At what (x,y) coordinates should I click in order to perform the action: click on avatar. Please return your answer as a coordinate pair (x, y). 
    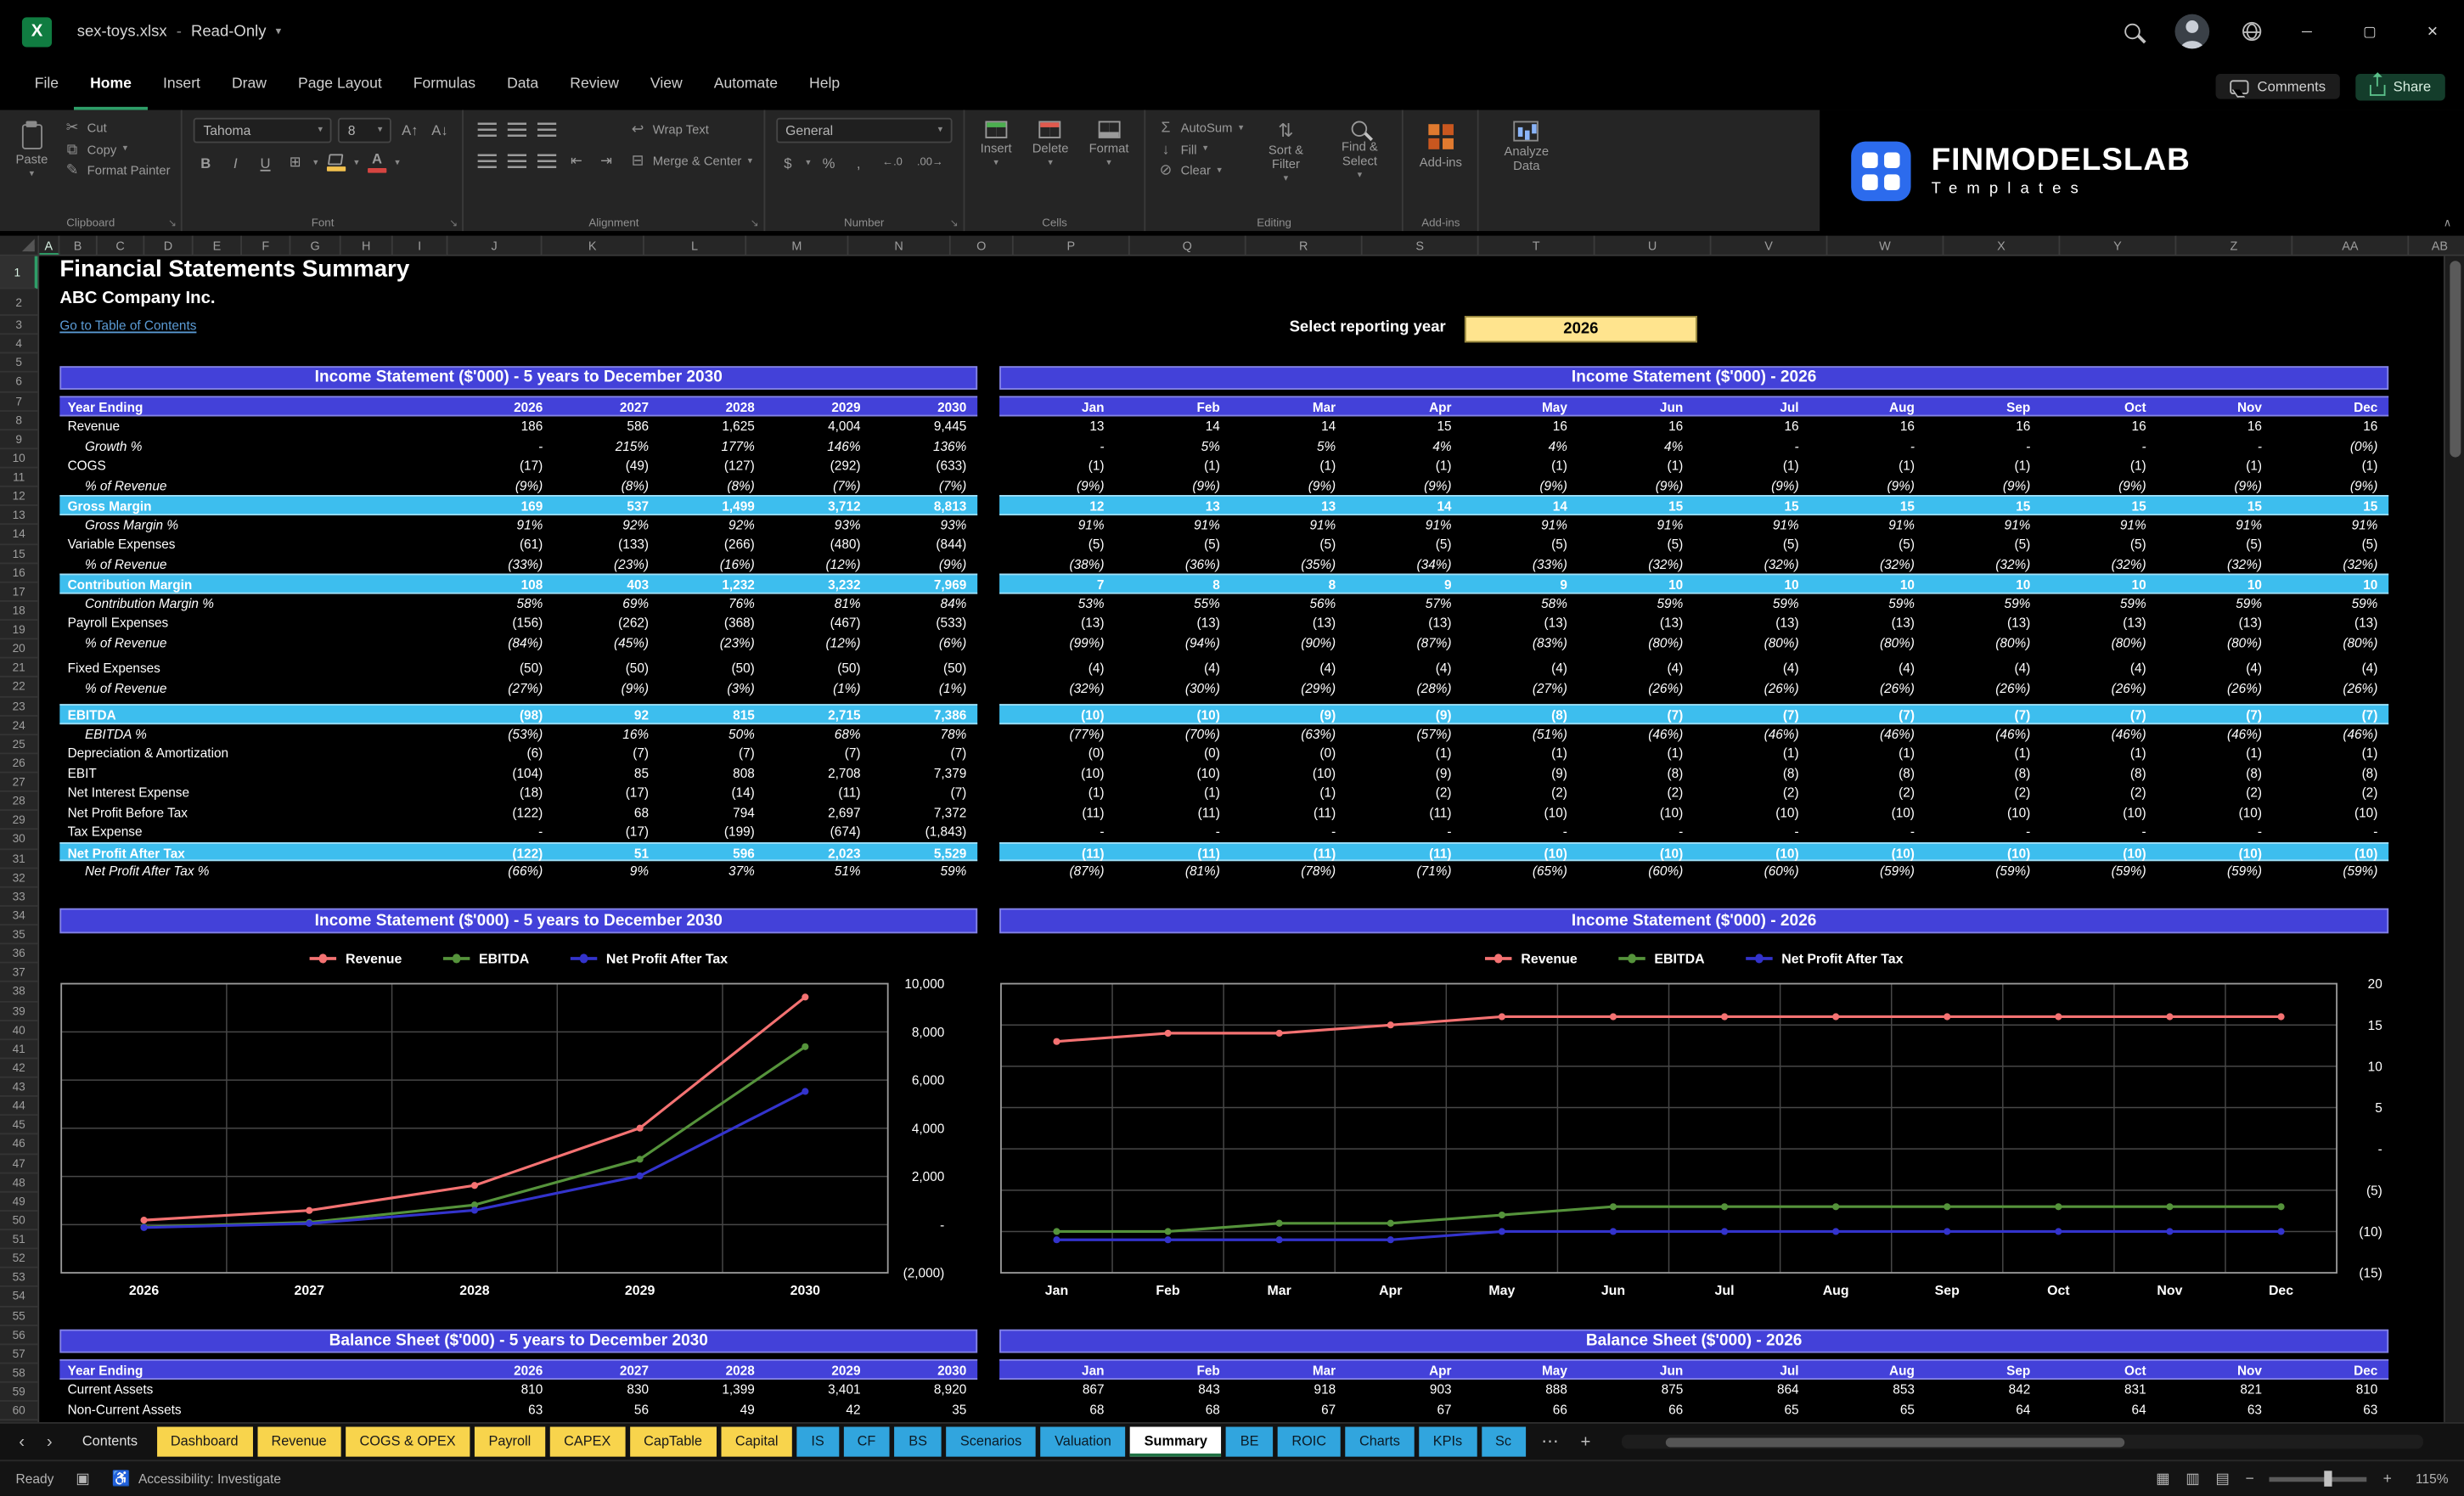
    Looking at the image, I should click on (2192, 31).